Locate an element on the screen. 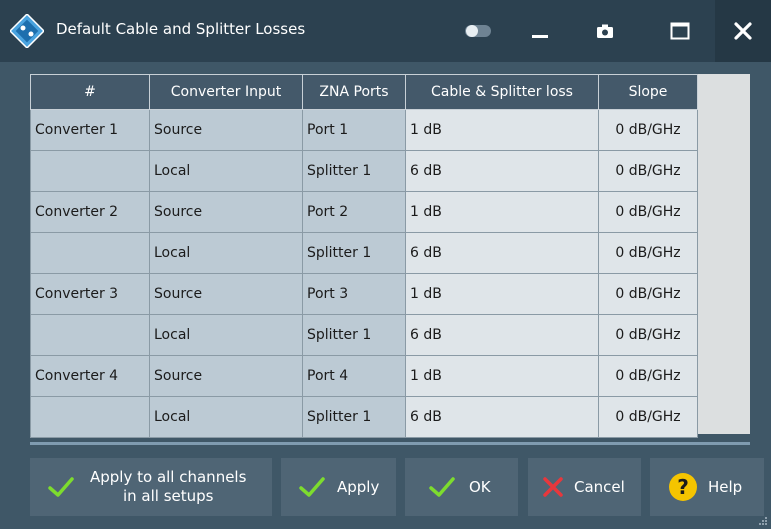 This screenshot has width=771, height=529. column-header-cable-splitter-loss: Cable & Splitter loss is located at coordinates (502, 92).